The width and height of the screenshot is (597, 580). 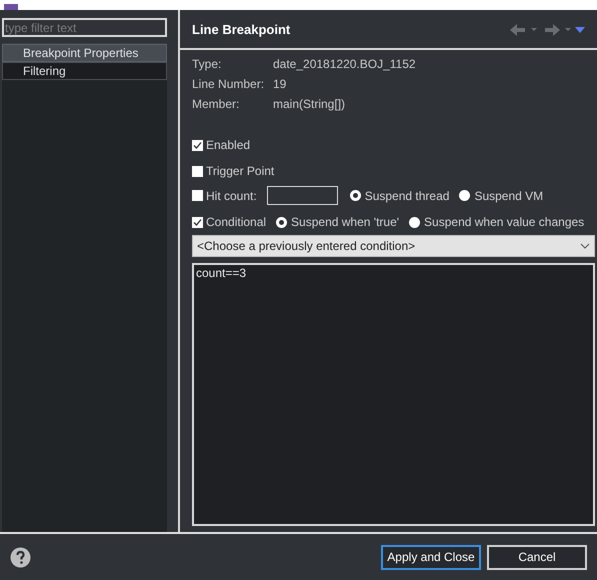 I want to click on help-icon, so click(x=20, y=557).